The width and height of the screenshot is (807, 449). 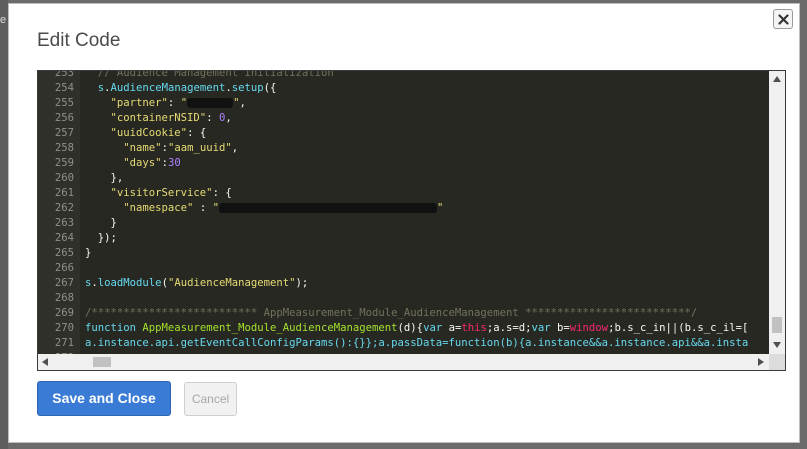 What do you see at coordinates (64, 268) in the screenshot?
I see `line-number: 266` at bounding box center [64, 268].